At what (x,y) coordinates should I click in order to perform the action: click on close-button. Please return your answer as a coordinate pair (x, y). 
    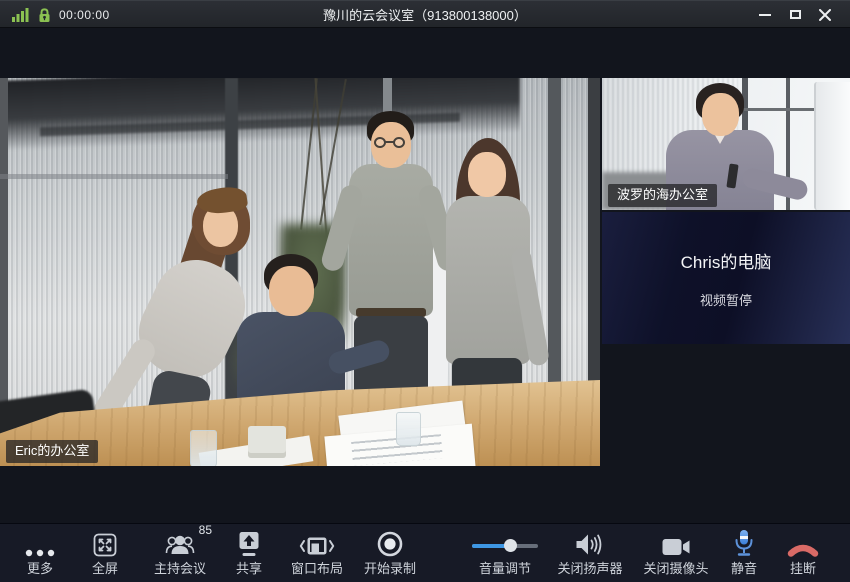
    Looking at the image, I should click on (825, 14).